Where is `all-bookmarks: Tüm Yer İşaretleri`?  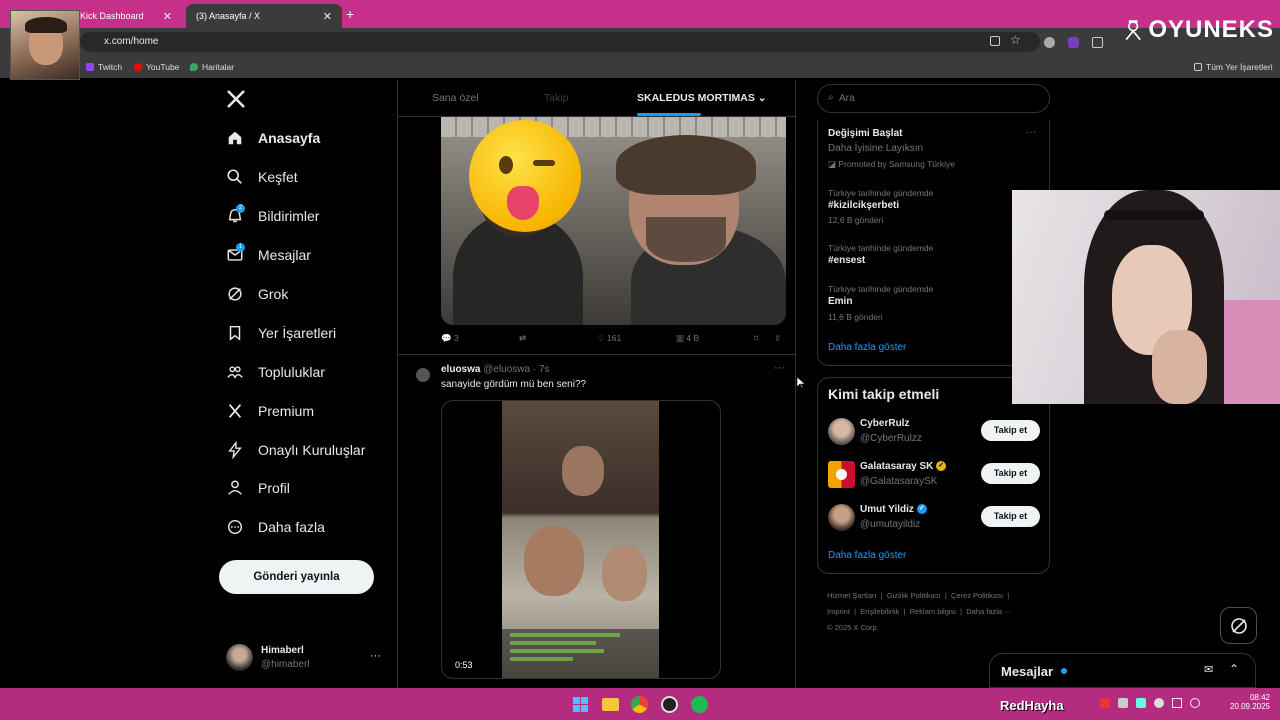
all-bookmarks: Tüm Yer İşaretleri is located at coordinates (1233, 67).